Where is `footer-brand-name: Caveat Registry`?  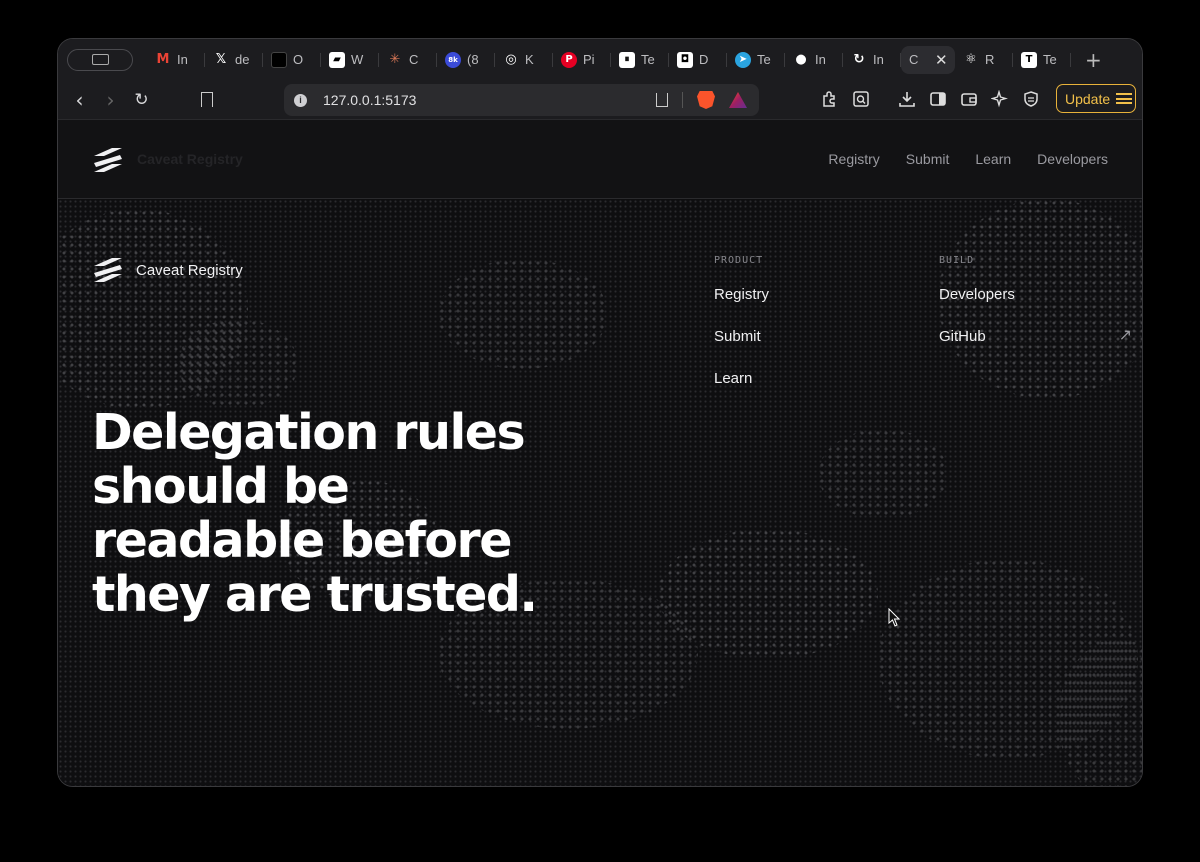
footer-brand-name: Caveat Registry is located at coordinates (189, 270).